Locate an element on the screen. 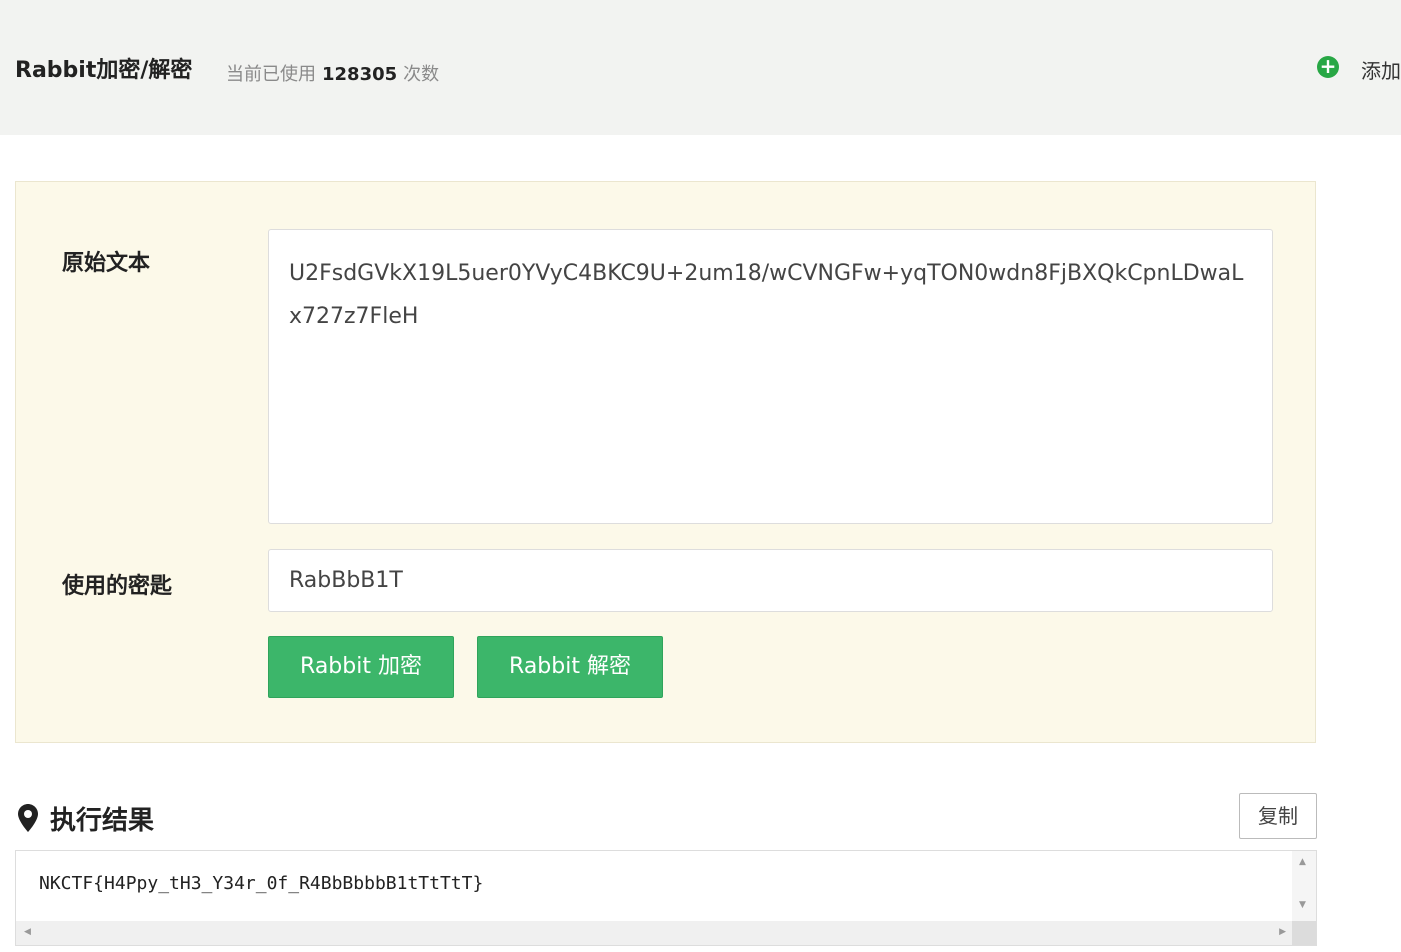  usage-count: 128305 is located at coordinates (360, 74).